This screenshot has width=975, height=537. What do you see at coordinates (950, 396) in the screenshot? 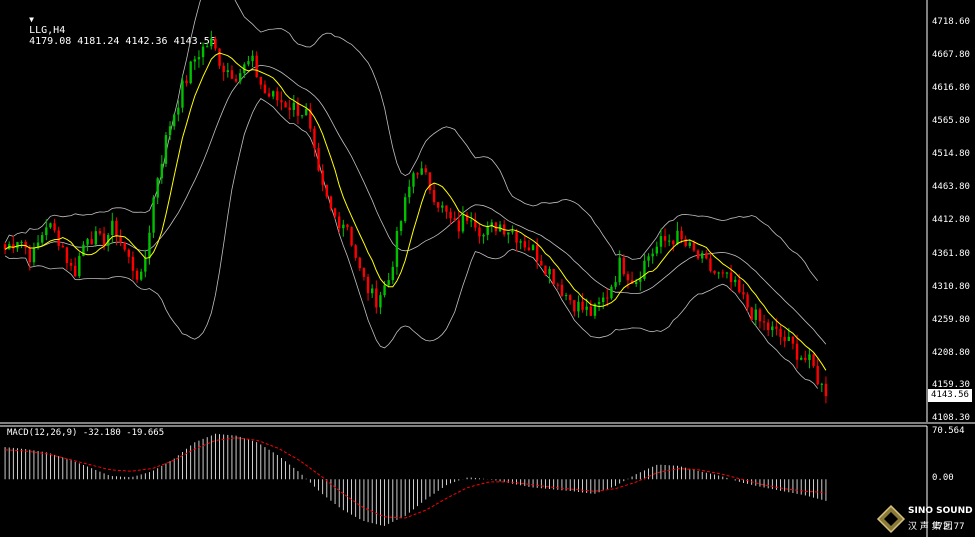
I see `last-price-label: 4143.56` at bounding box center [950, 396].